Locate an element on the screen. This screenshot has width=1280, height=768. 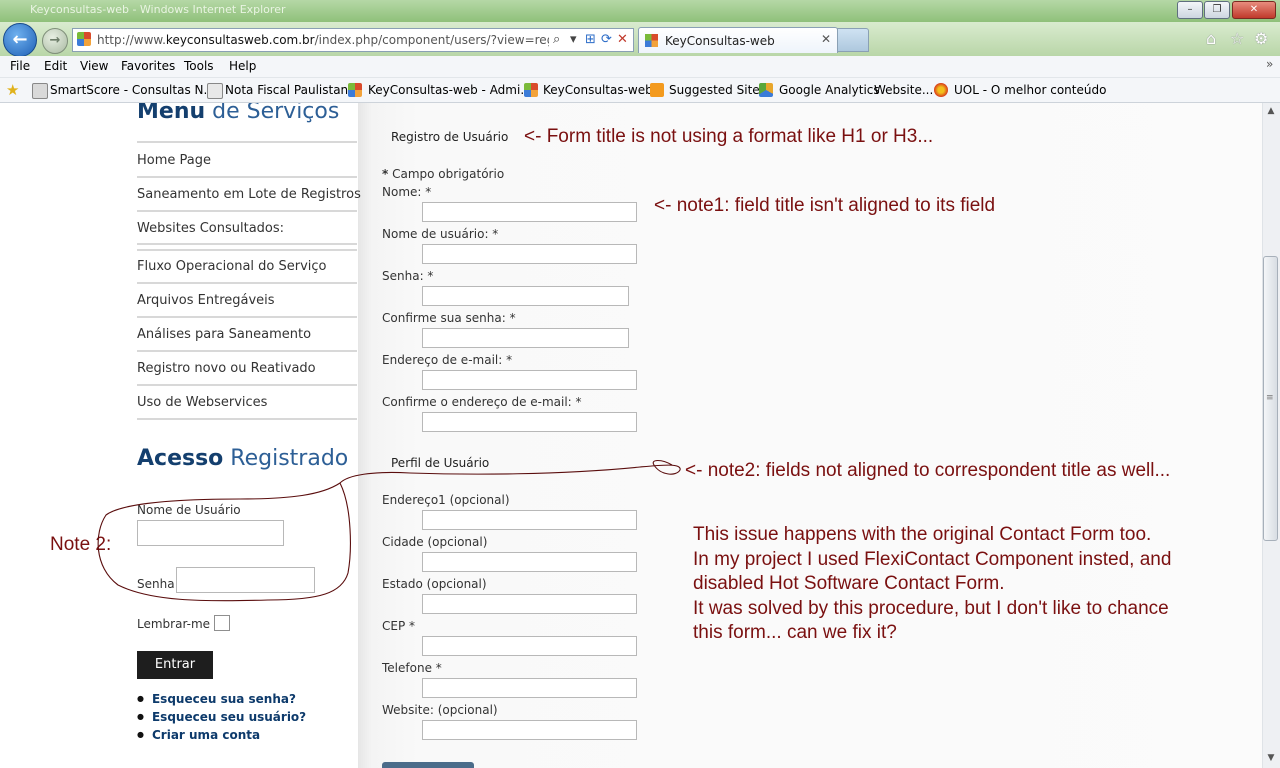
tab-keyconsultas: KeyConsultas-web ✕ is located at coordinates (738, 40).